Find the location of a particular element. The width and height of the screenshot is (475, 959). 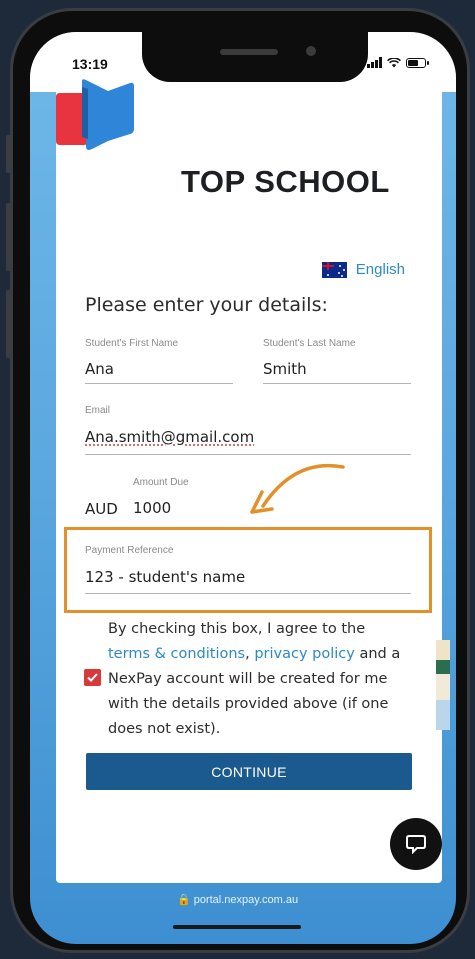

browser-address-bar: 🔒 portal.nexpay.com.au is located at coordinates (237, 899).